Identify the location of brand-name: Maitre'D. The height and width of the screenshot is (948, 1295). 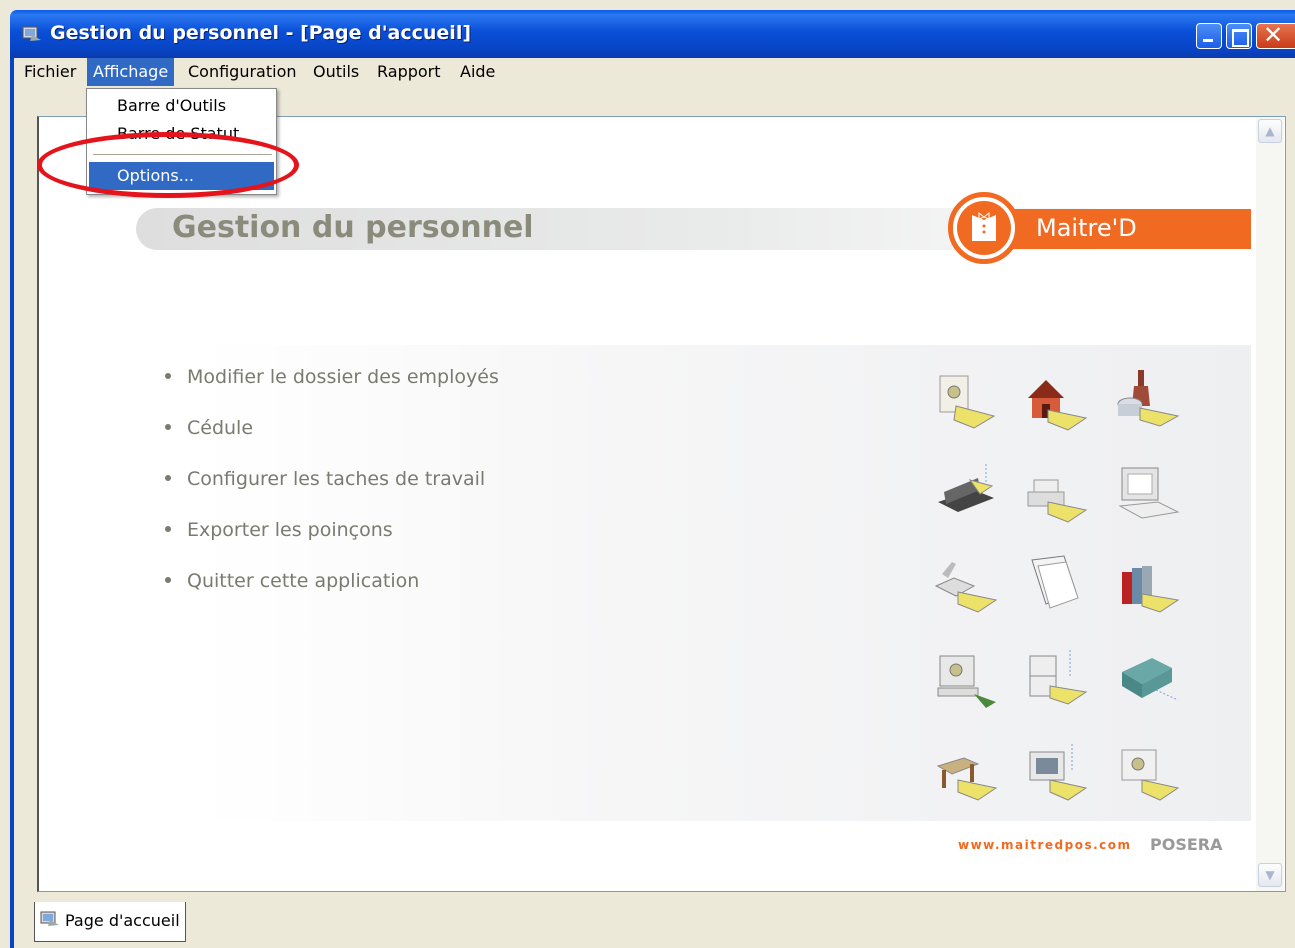
(1086, 228).